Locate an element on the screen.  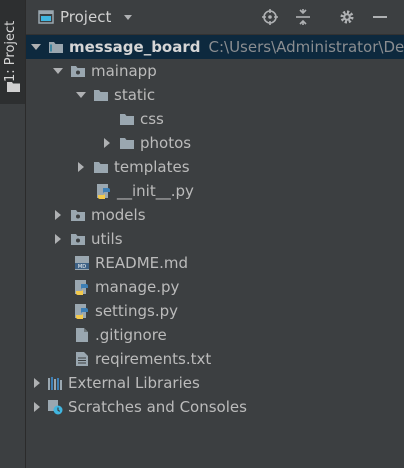
tree-item-label: Scratches and Consoles is located at coordinates (157, 407).